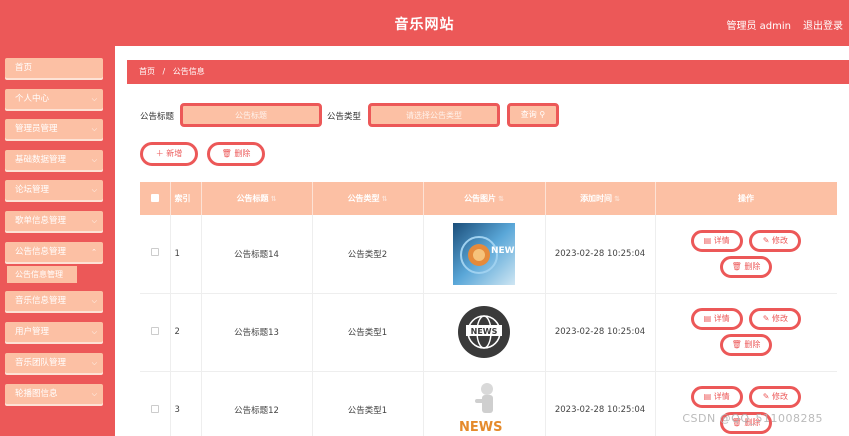  What do you see at coordinates (188, 71) in the screenshot?
I see `breadcrumb-current: 公告信息` at bounding box center [188, 71].